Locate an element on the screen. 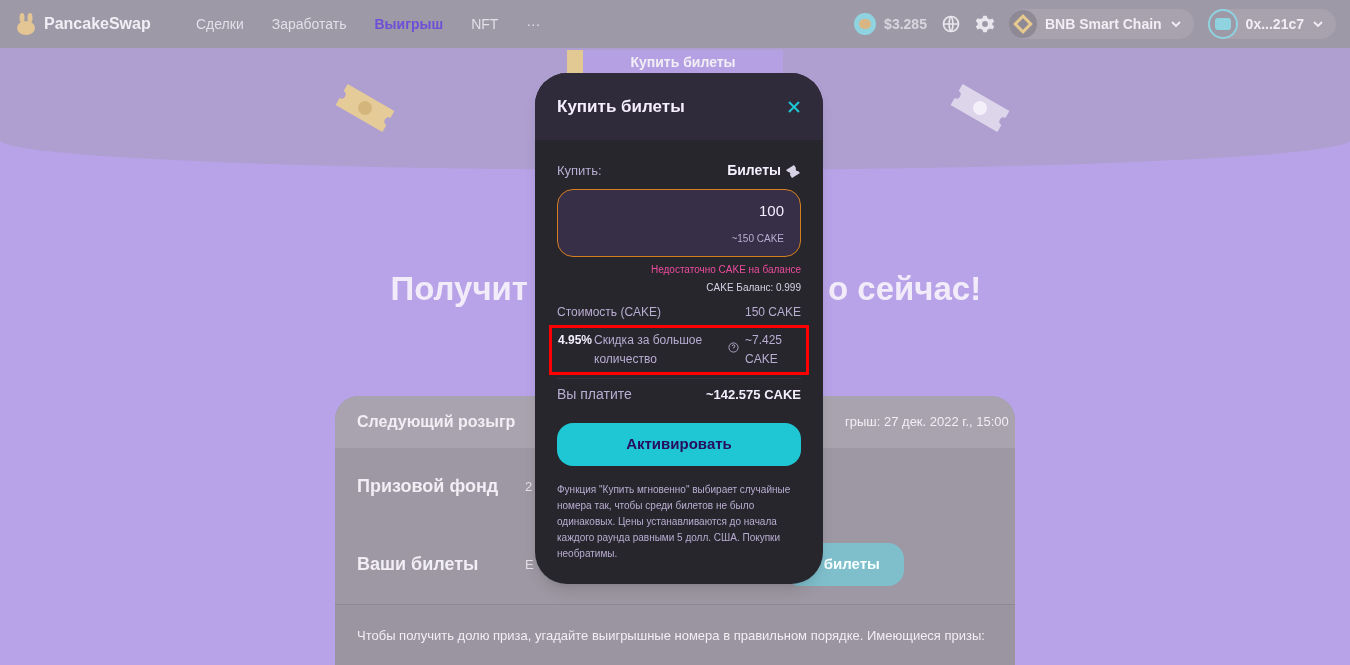 This screenshot has height=665, width=1350. banner-edge is located at coordinates (575, 62).